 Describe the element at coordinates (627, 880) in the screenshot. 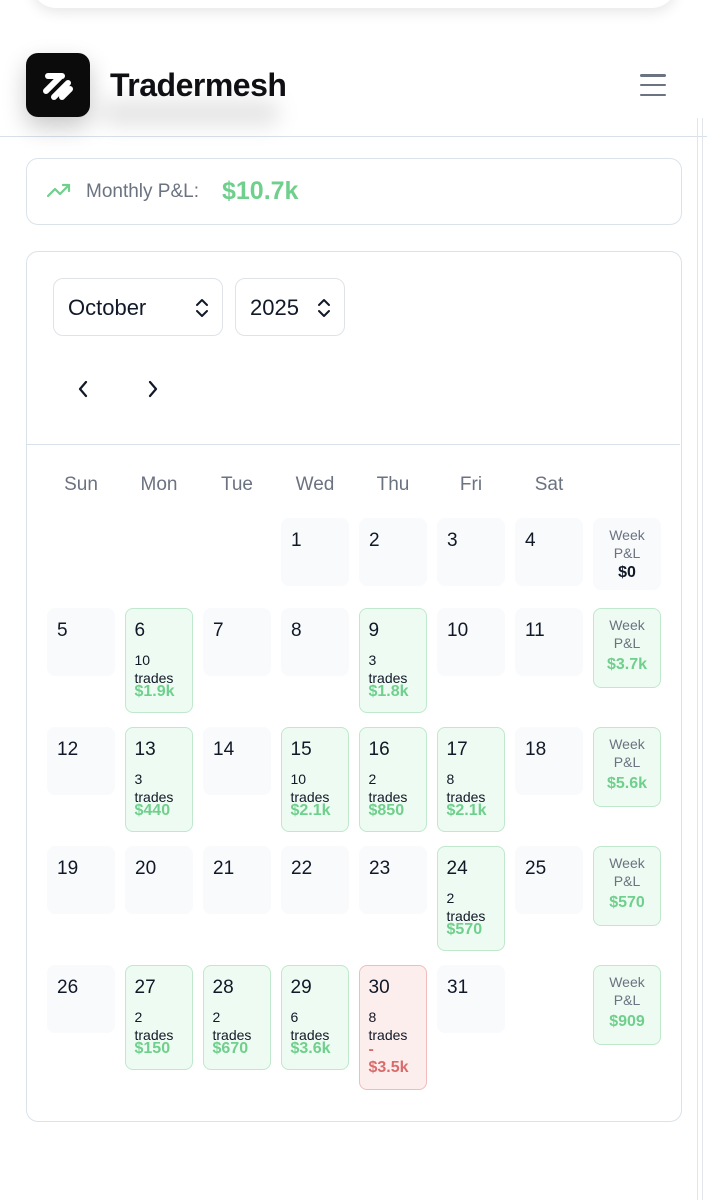

I see `week-label-line2: P&L` at that location.